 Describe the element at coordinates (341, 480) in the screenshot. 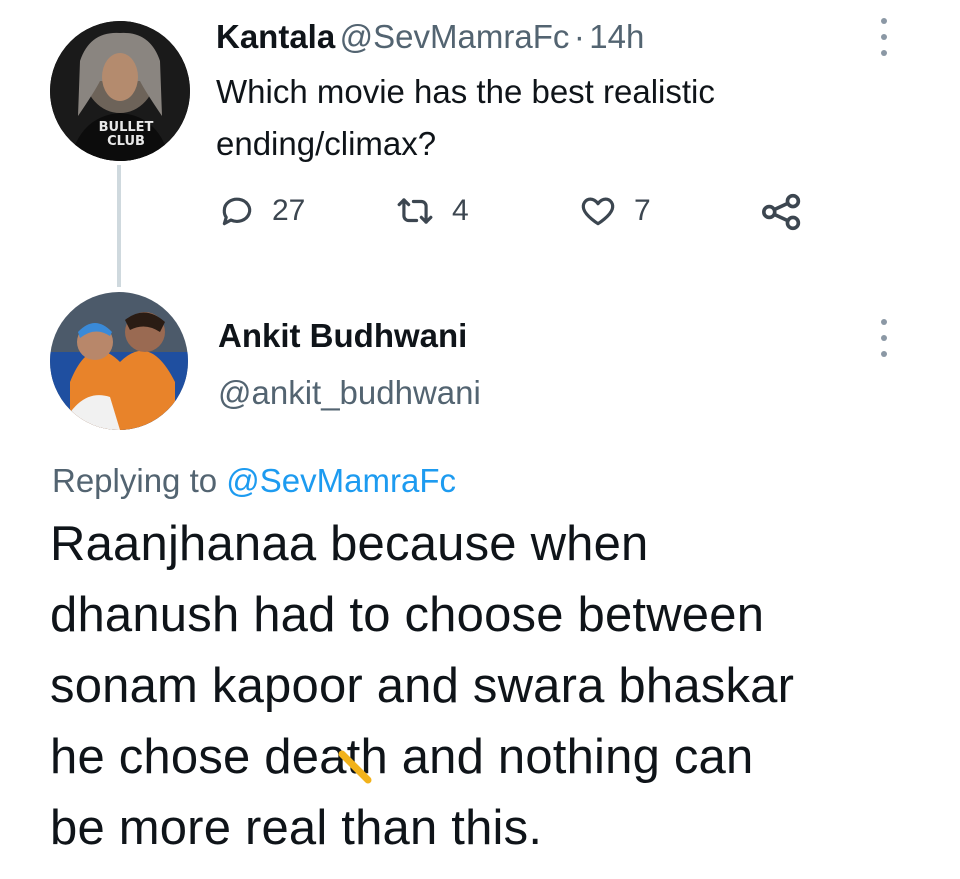

I see `replying-to-handle-link: @SevMamraFc` at that location.